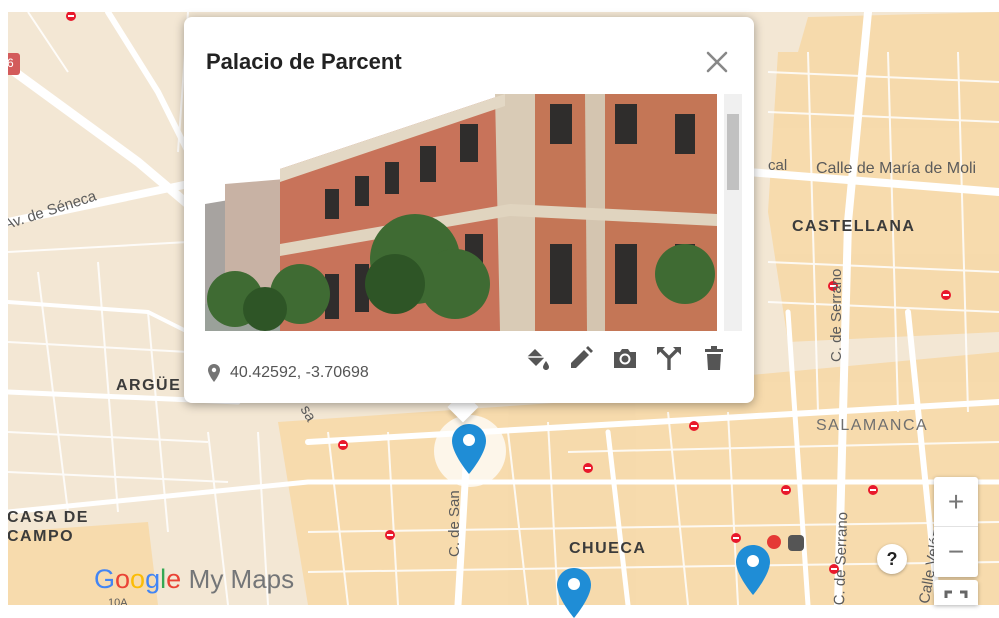  I want to click on serrano-top-street-label: C. de Serrano, so click(836, 315).